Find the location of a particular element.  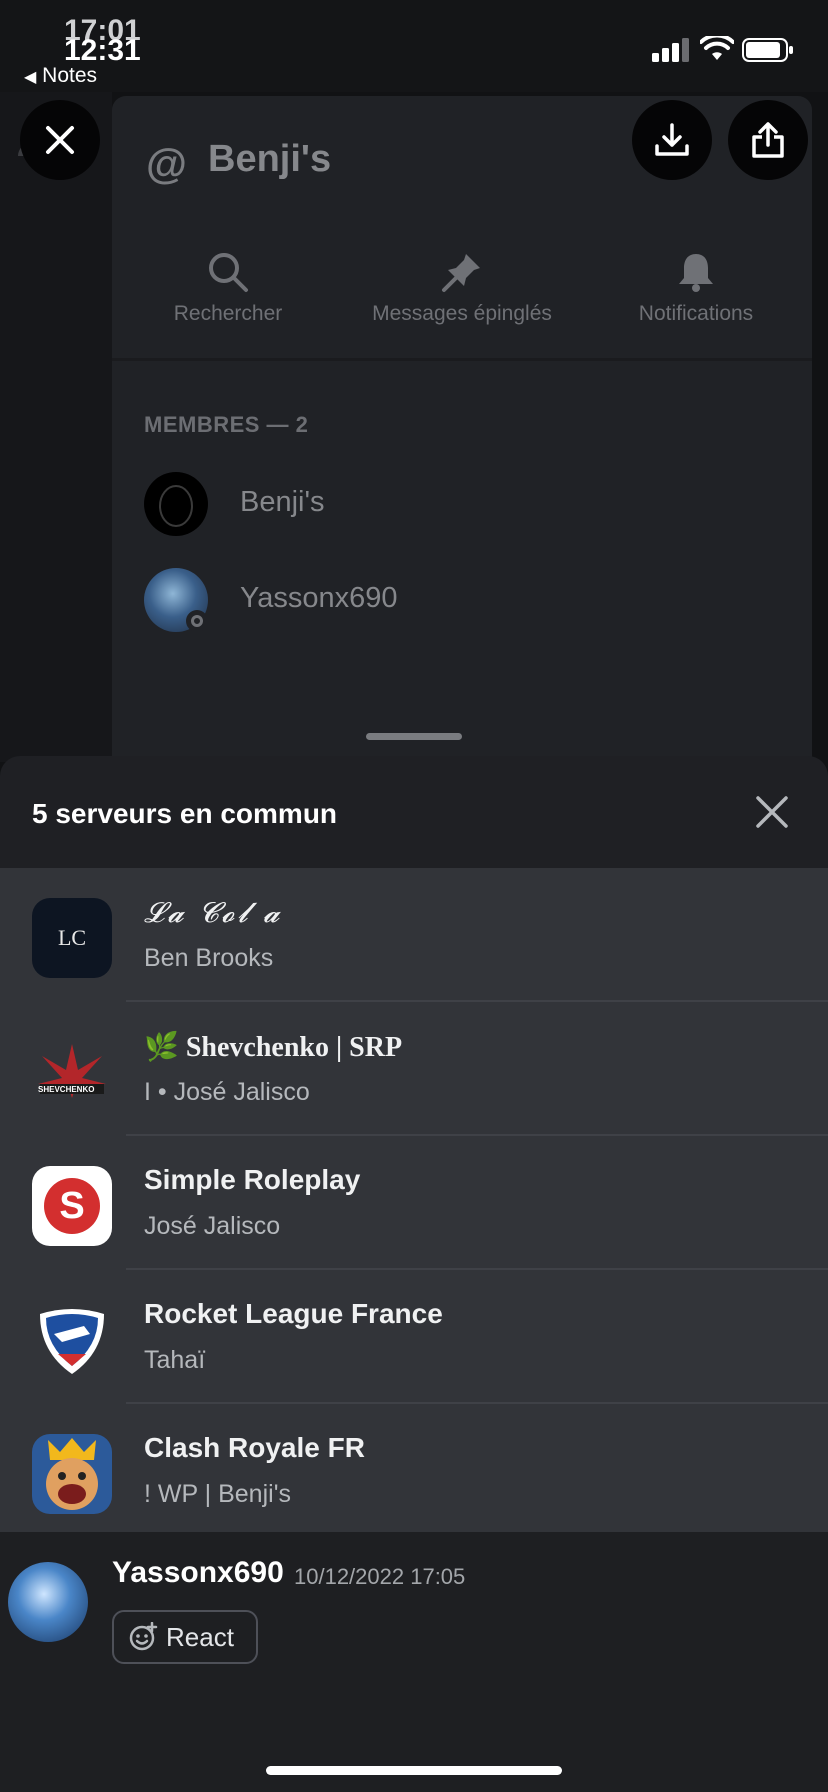

server-nickname: Ben Brooks is located at coordinates (209, 958).